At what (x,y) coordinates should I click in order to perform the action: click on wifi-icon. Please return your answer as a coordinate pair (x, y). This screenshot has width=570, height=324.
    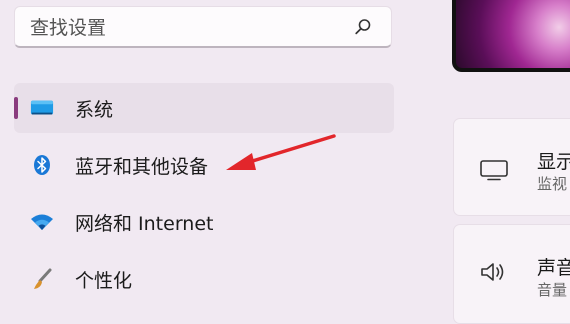
    Looking at the image, I should click on (42, 222).